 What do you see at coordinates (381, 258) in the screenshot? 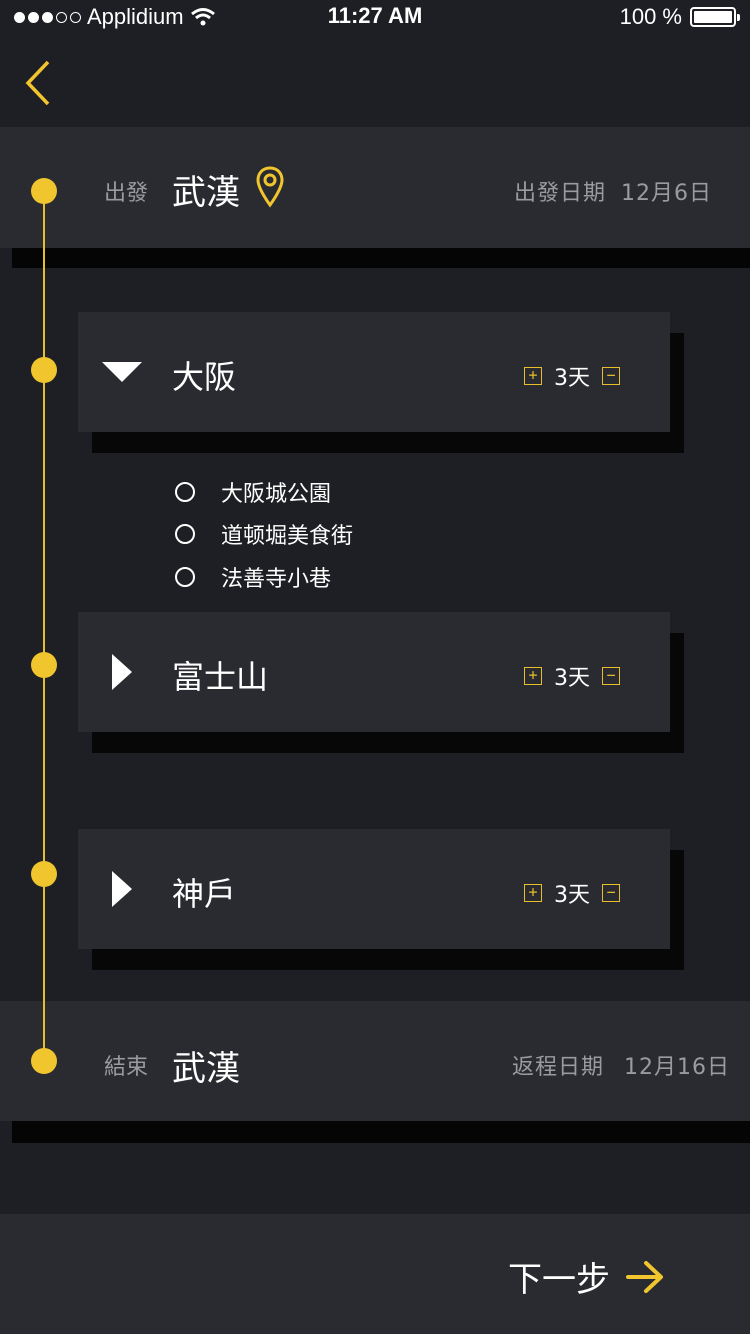
I see `start-row-shadow` at bounding box center [381, 258].